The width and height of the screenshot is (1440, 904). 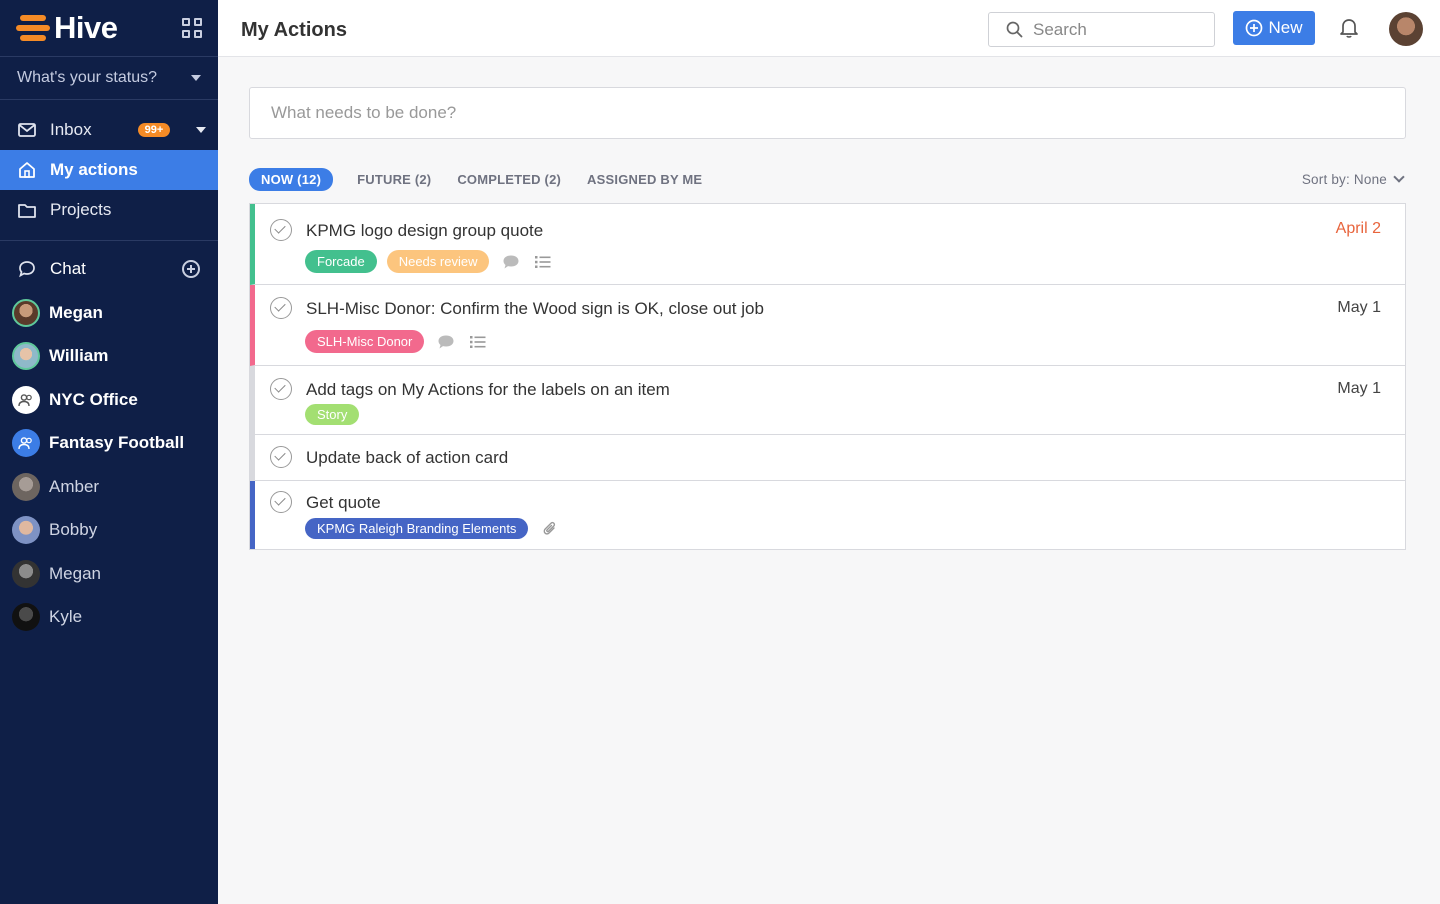 I want to click on sort-dropdown: Sort by: None, so click(x=1353, y=178).